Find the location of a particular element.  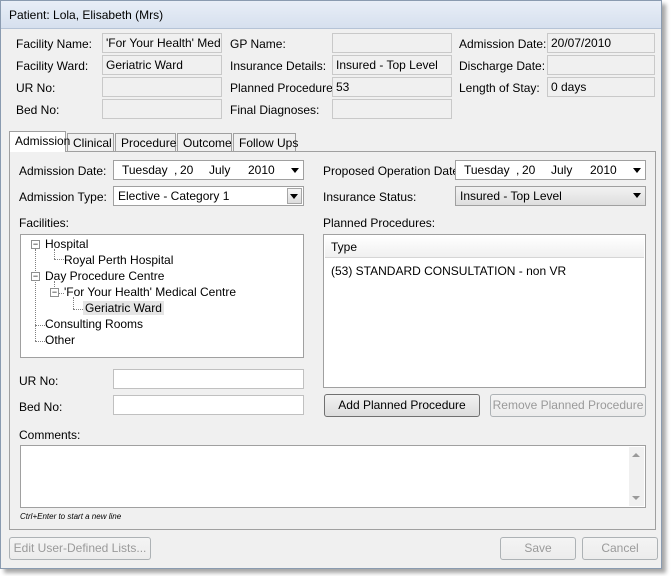

planned-procedures-field: 53 is located at coordinates (392, 87).